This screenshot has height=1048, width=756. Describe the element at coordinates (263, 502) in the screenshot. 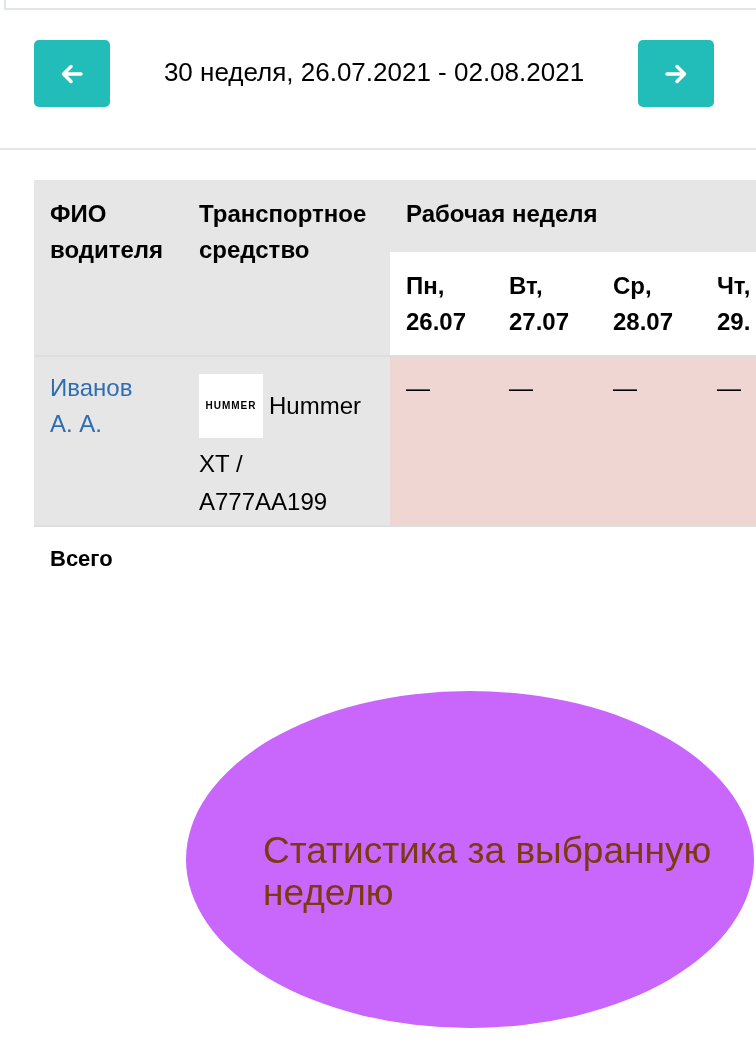

I see `vehicle-plate: A777AA199` at that location.